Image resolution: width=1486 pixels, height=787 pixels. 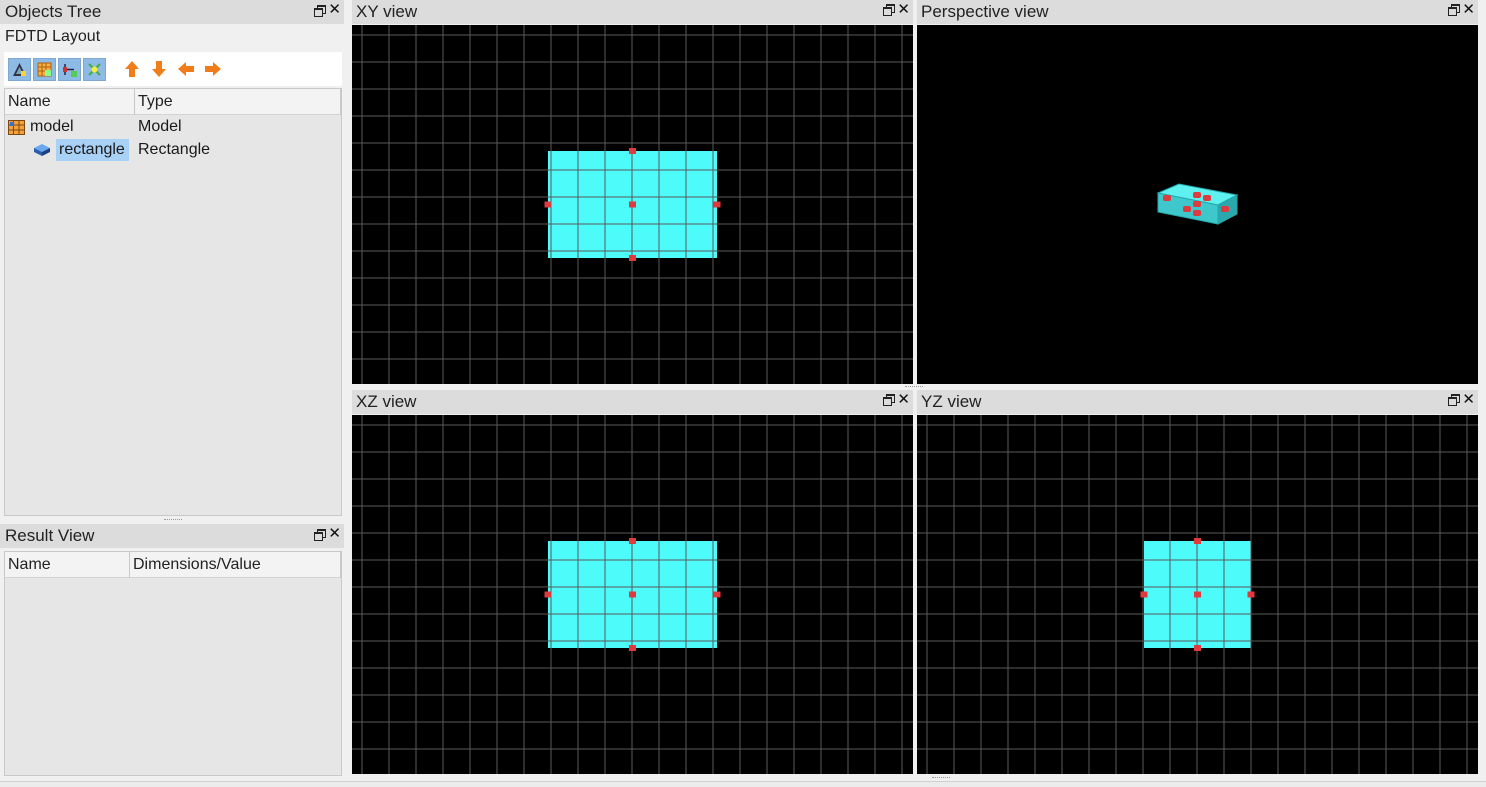 I want to click on yz-view-title: YZ view, so click(x=951, y=401).